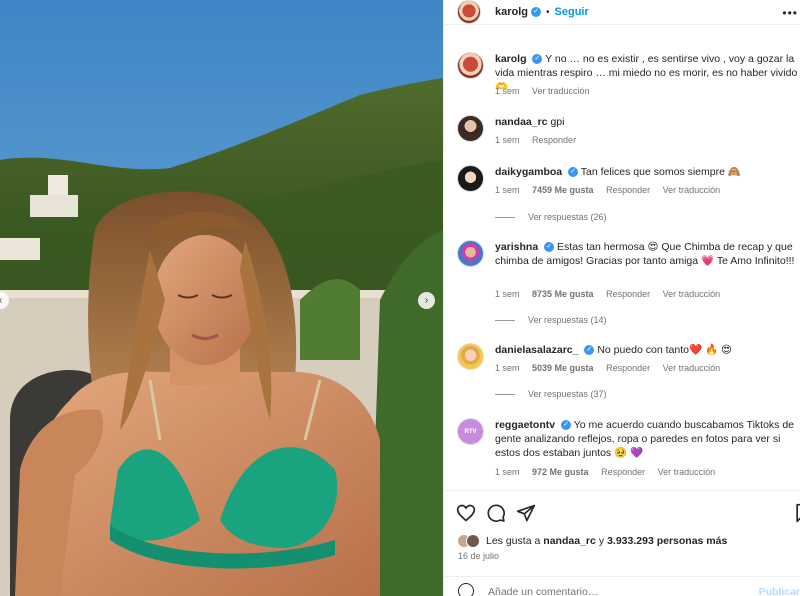  What do you see at coordinates (521, 122) in the screenshot?
I see `comment-username: nandaa_rc` at bounding box center [521, 122].